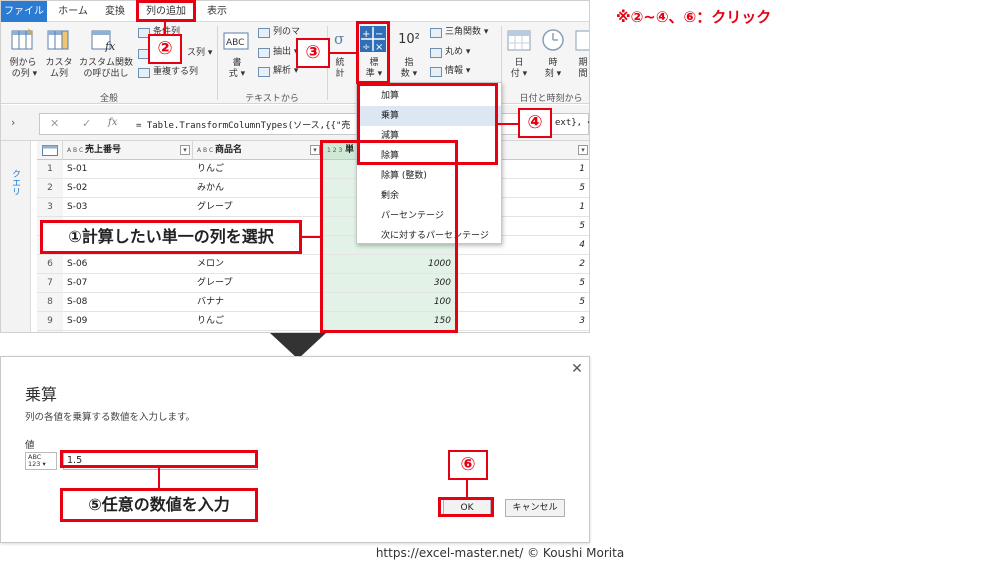 This screenshot has height=563, width=1000. What do you see at coordinates (41, 461) in the screenshot?
I see `value-type-select: ABC 123 ▾` at bounding box center [41, 461].